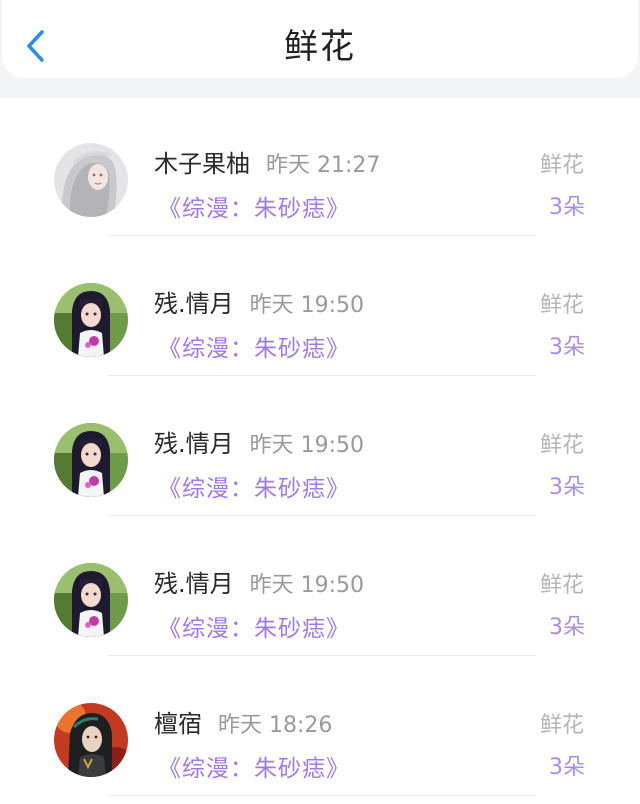  What do you see at coordinates (202, 164) in the screenshot?
I see `user-name: 木子果柚` at bounding box center [202, 164].